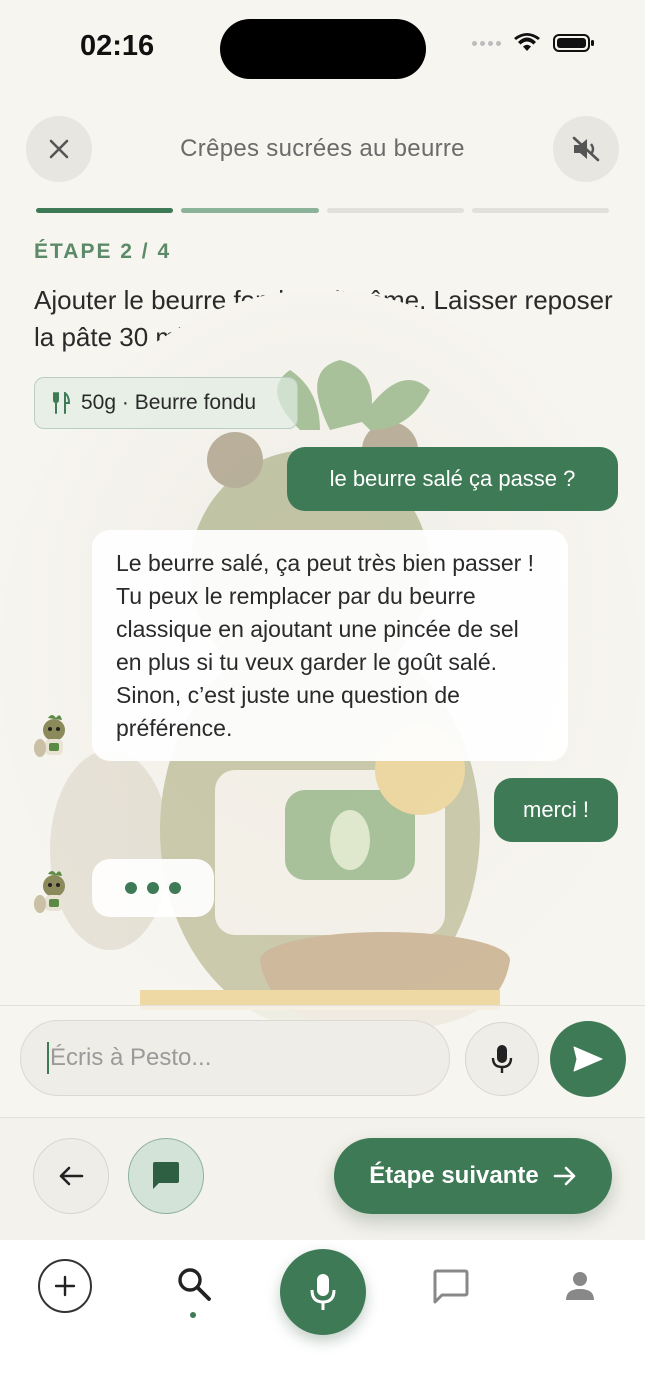 Image resolution: width=645 pixels, height=1398 pixels. I want to click on ingredient-chip: 50g · Beurre fondu, so click(166, 403).